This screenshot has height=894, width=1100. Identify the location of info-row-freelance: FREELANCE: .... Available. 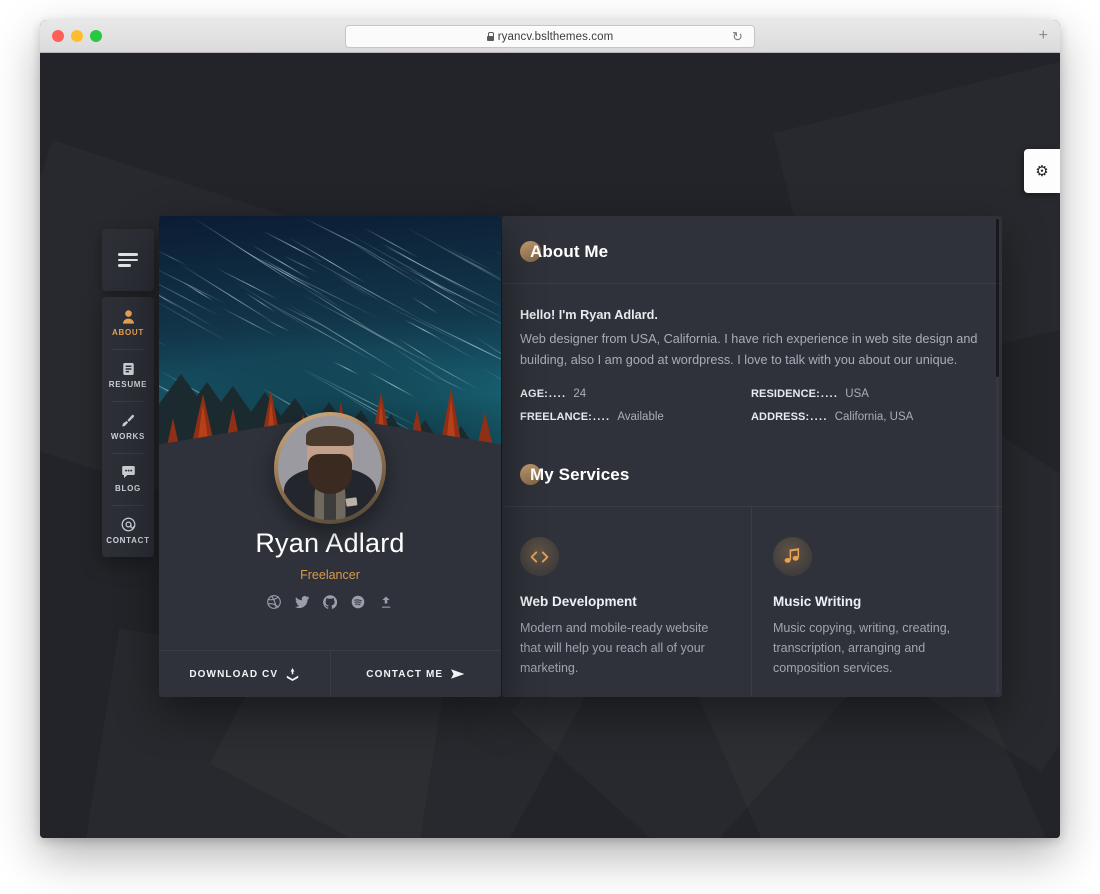
(635, 417).